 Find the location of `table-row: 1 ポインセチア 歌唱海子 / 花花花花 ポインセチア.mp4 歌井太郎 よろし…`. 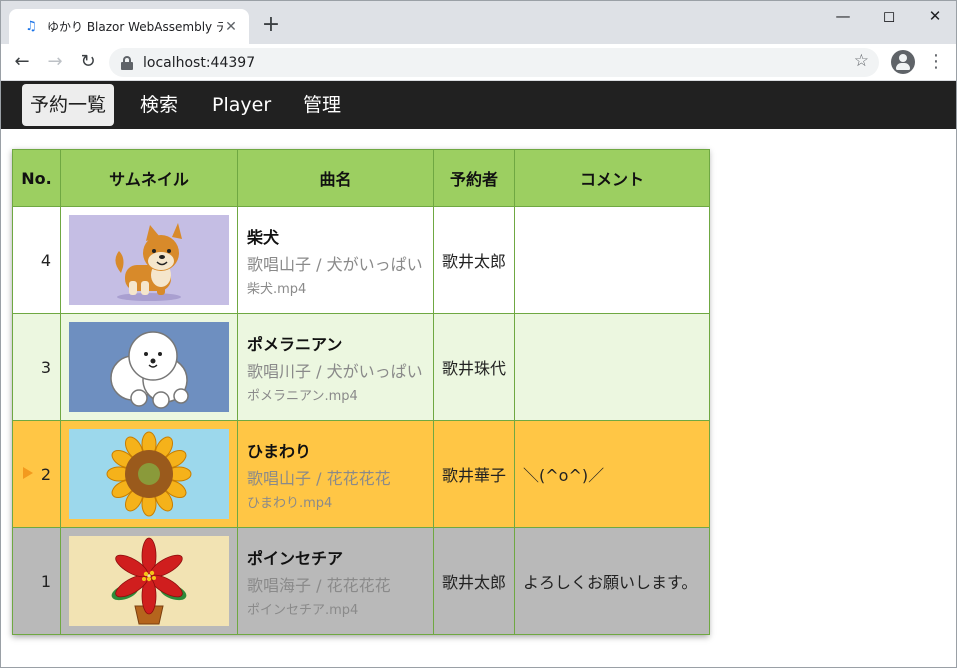

table-row: 1 ポインセチア 歌唱海子 / 花花花花 ポインセチア.mp4 歌井太郎 よろし… is located at coordinates (361, 581).